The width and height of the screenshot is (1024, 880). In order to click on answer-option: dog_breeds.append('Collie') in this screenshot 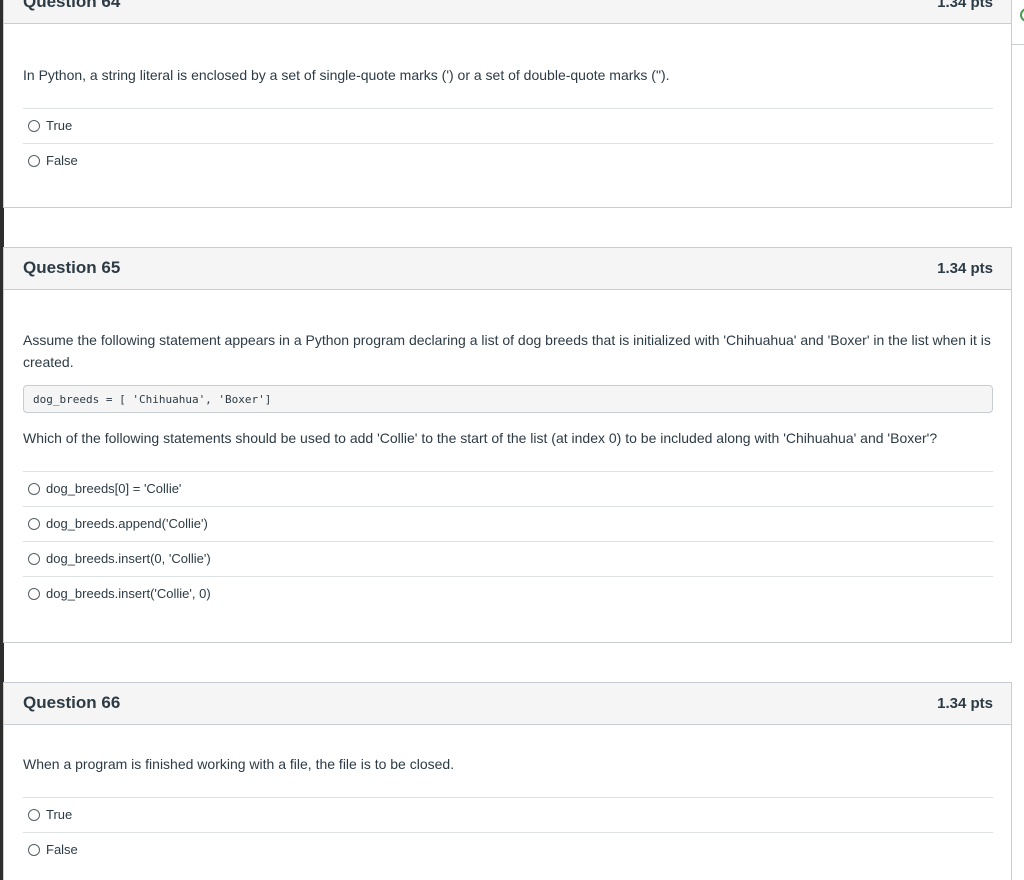, I will do `click(508, 524)`.